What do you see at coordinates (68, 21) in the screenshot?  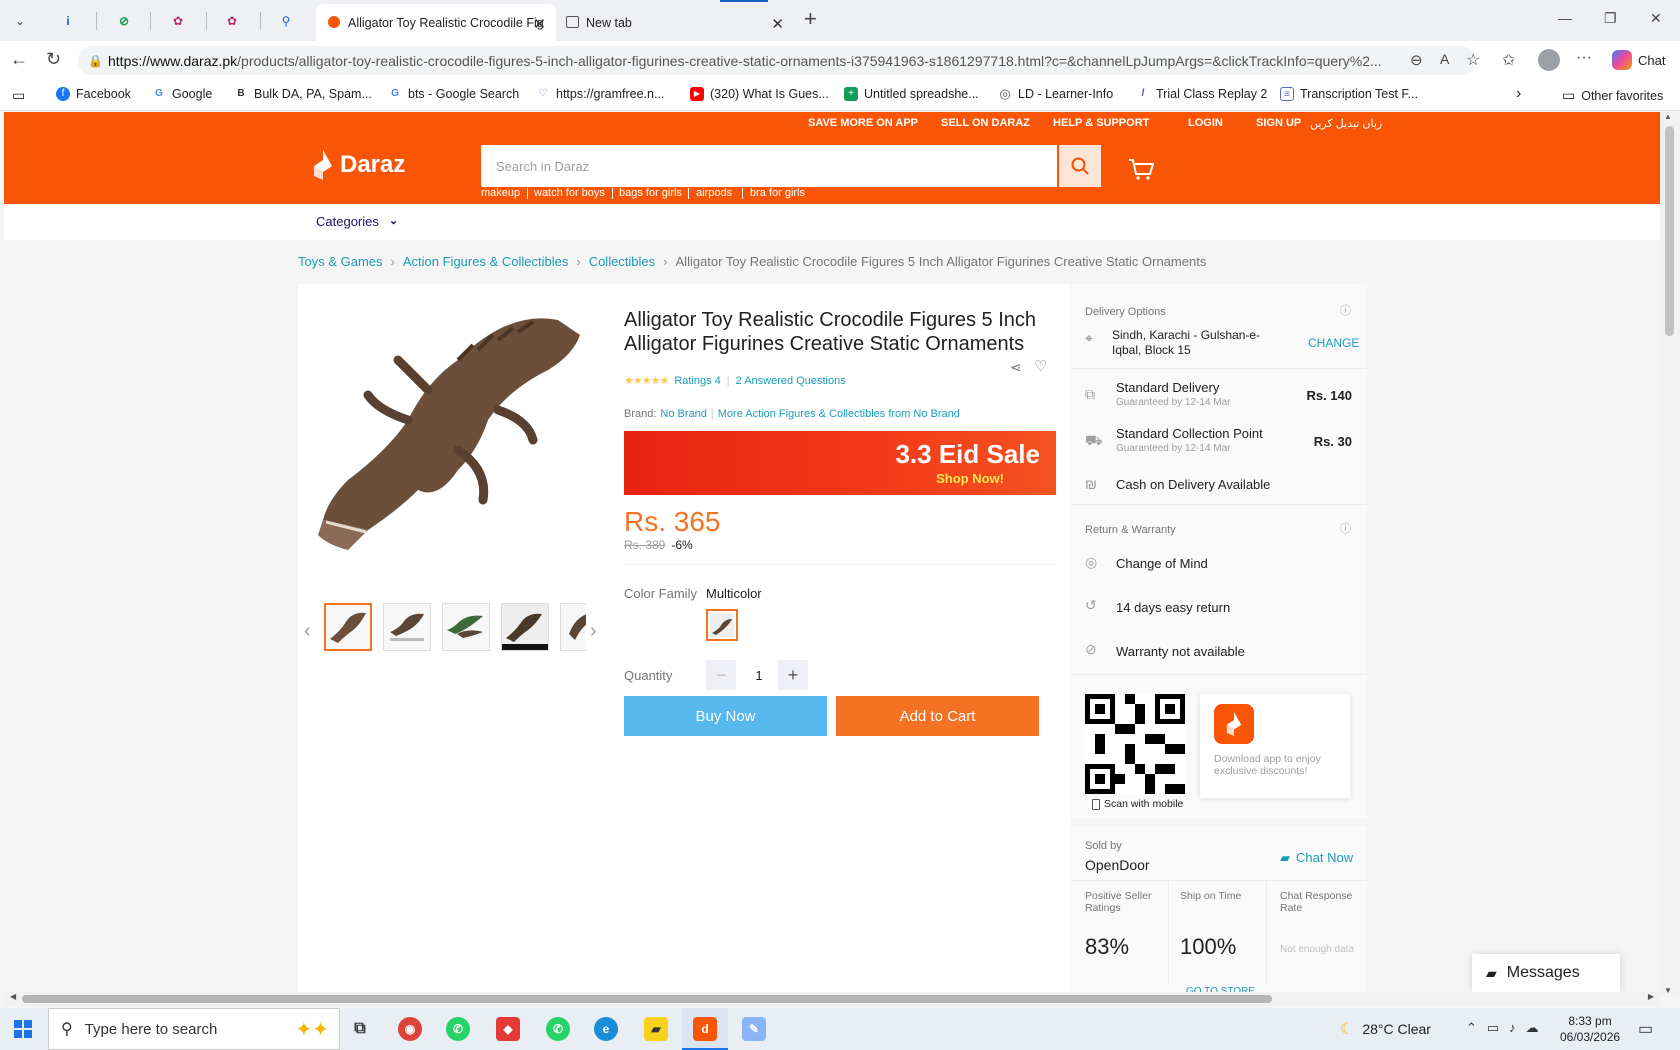 I see `pinned-tab-info-icon: i` at bounding box center [68, 21].